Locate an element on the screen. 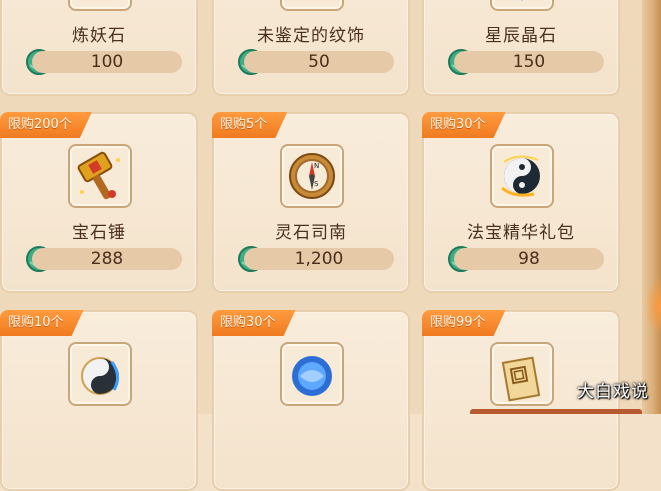  item-price: 98 is located at coordinates (529, 259).